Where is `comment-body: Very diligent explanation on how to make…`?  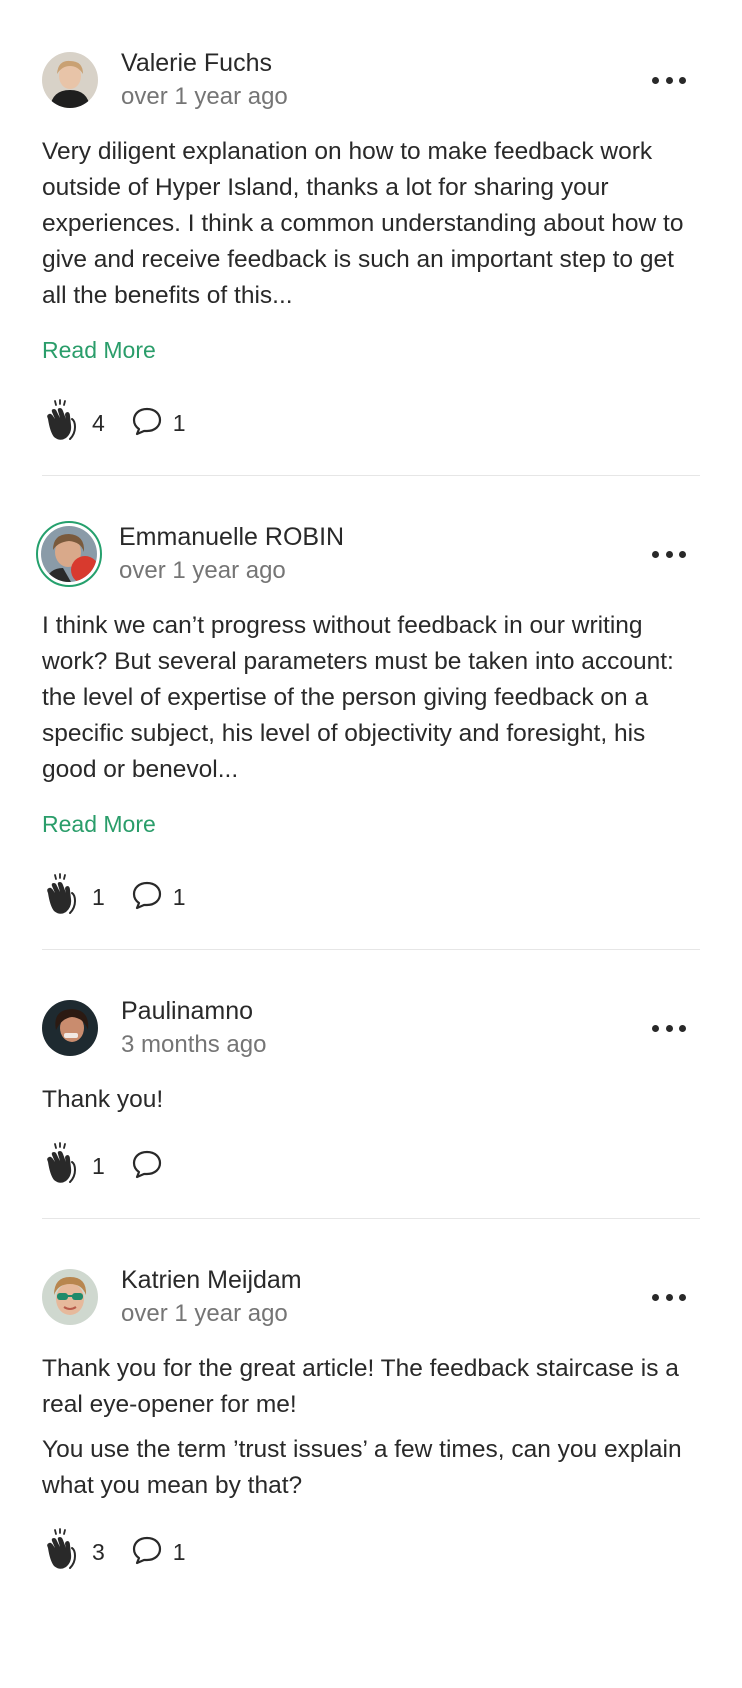 comment-body: Very diligent explanation on how to make… is located at coordinates (371, 224).